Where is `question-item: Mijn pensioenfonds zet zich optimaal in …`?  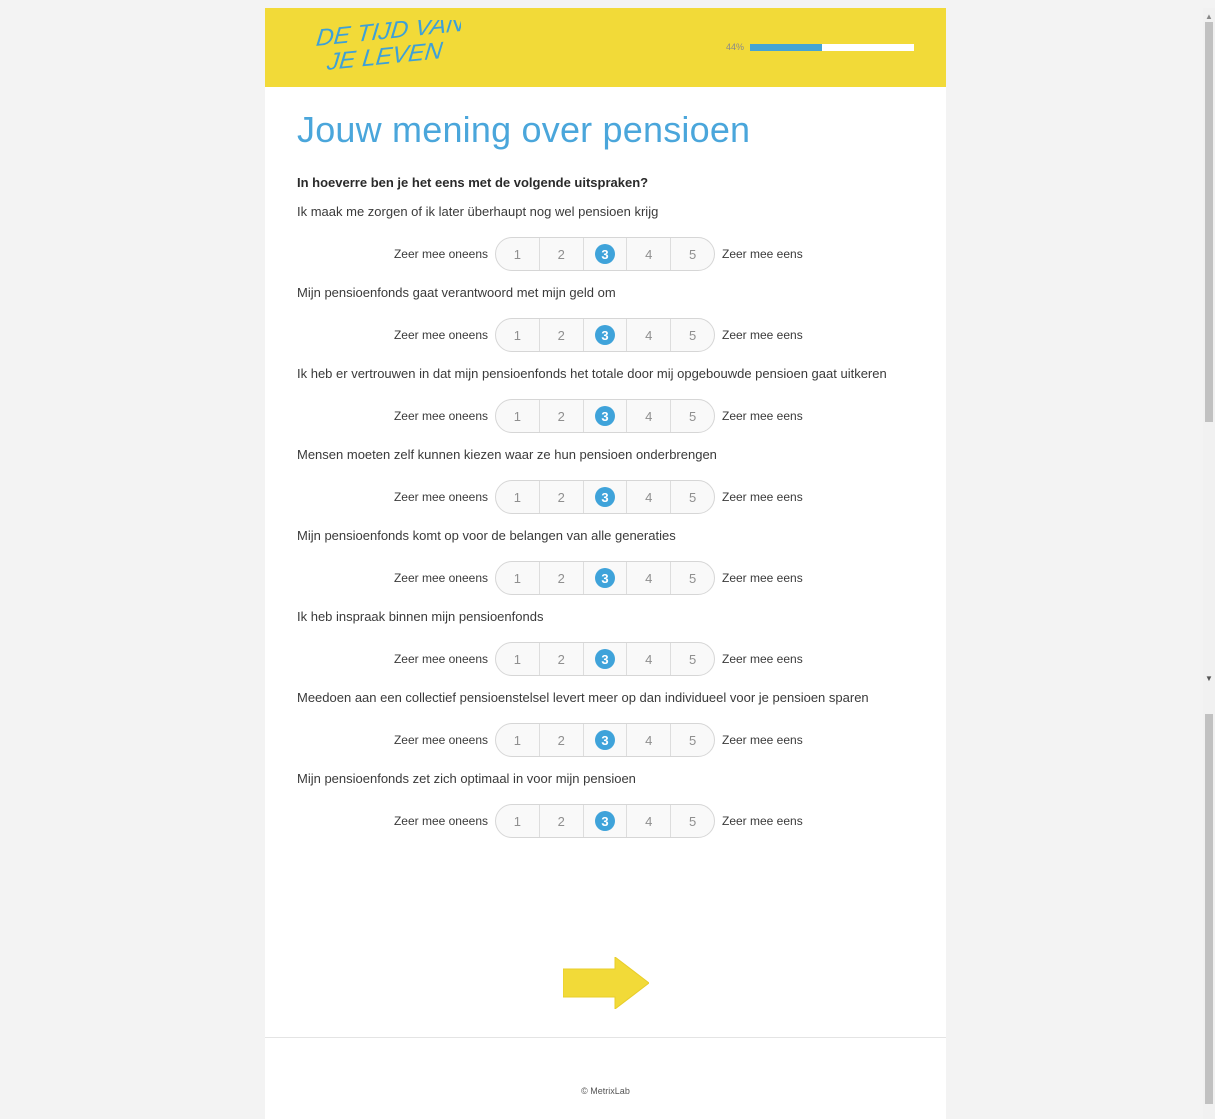 question-item: Mijn pensioenfonds zet zich optimaal in … is located at coordinates (605, 804).